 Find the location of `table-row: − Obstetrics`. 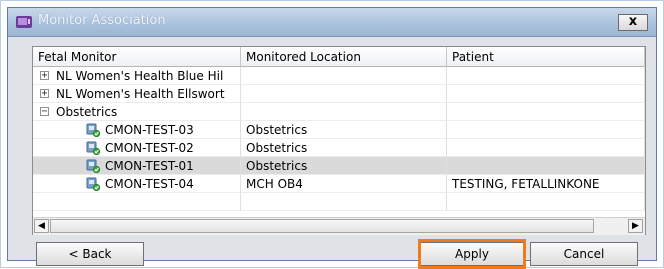

table-row: − Obstetrics is located at coordinates (339, 112).